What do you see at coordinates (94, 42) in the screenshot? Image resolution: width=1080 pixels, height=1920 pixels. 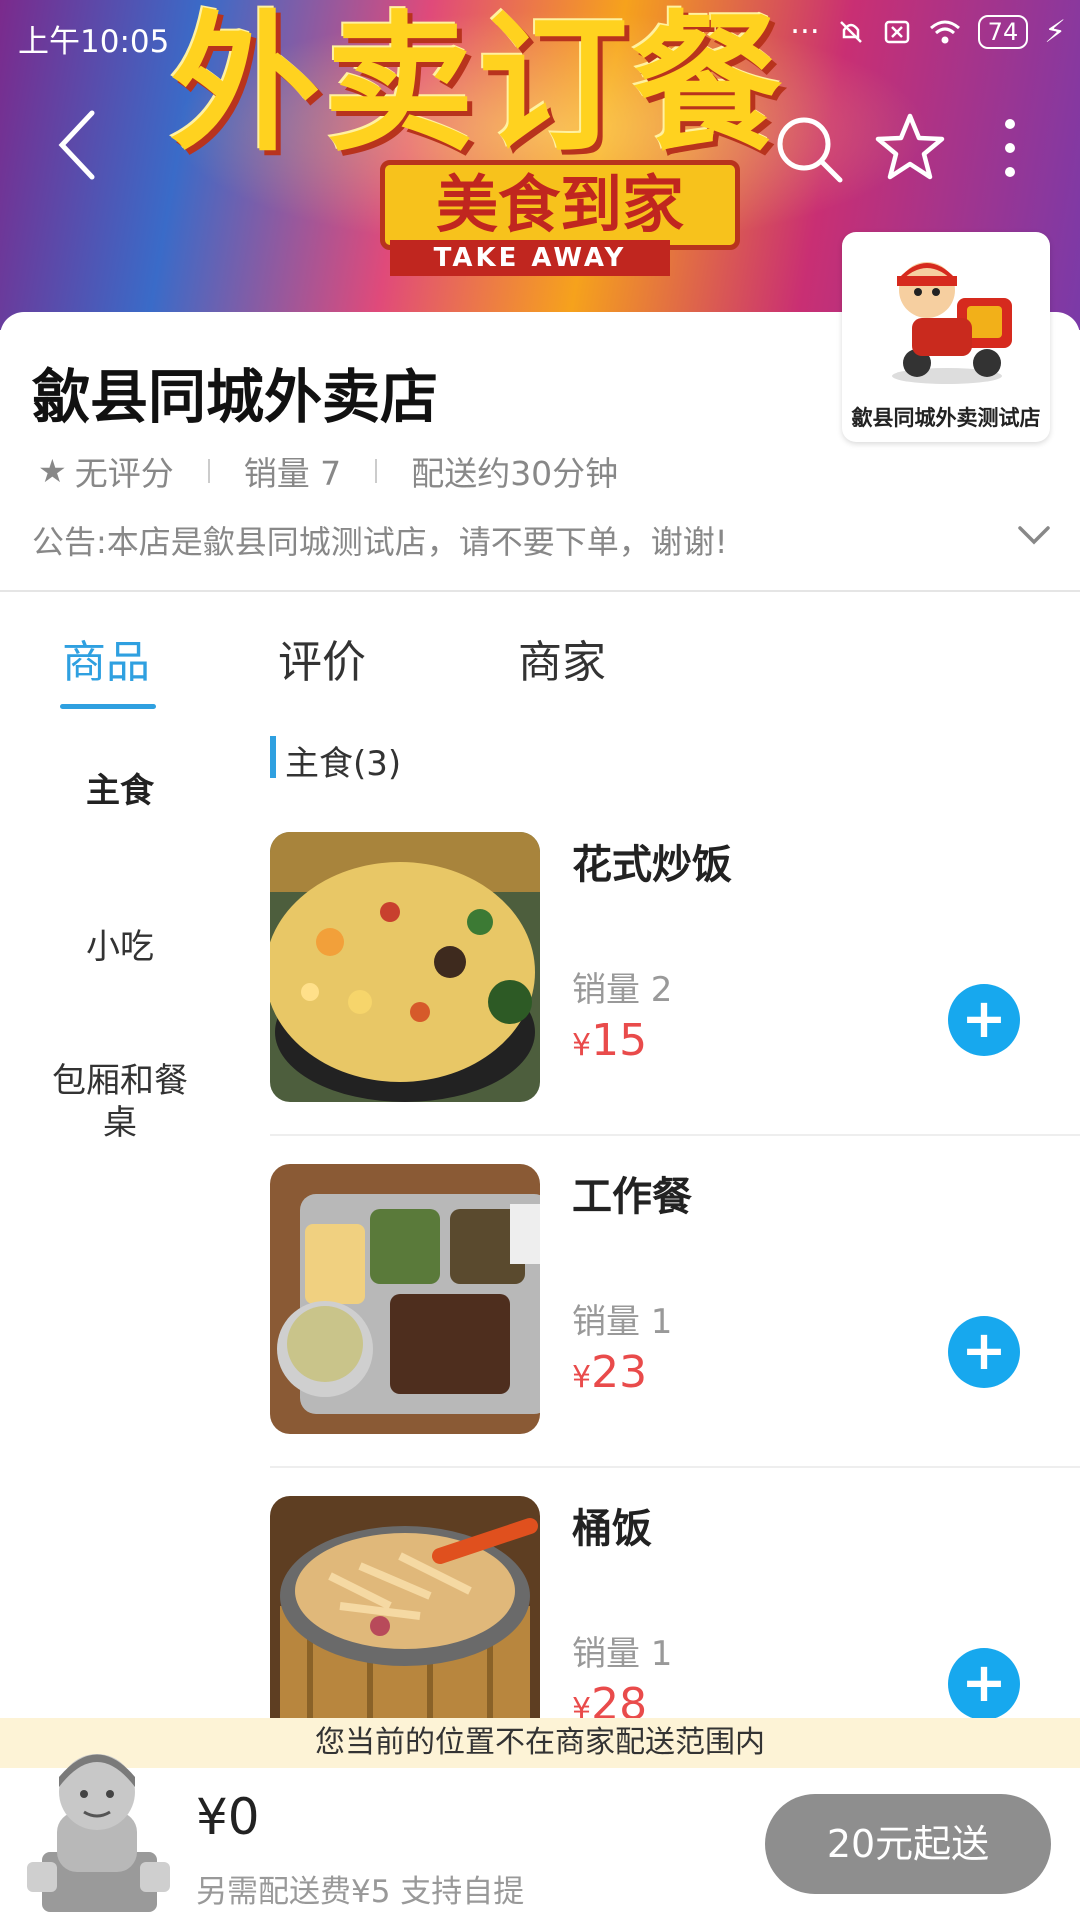 I see `status-time: 上午10:05` at bounding box center [94, 42].